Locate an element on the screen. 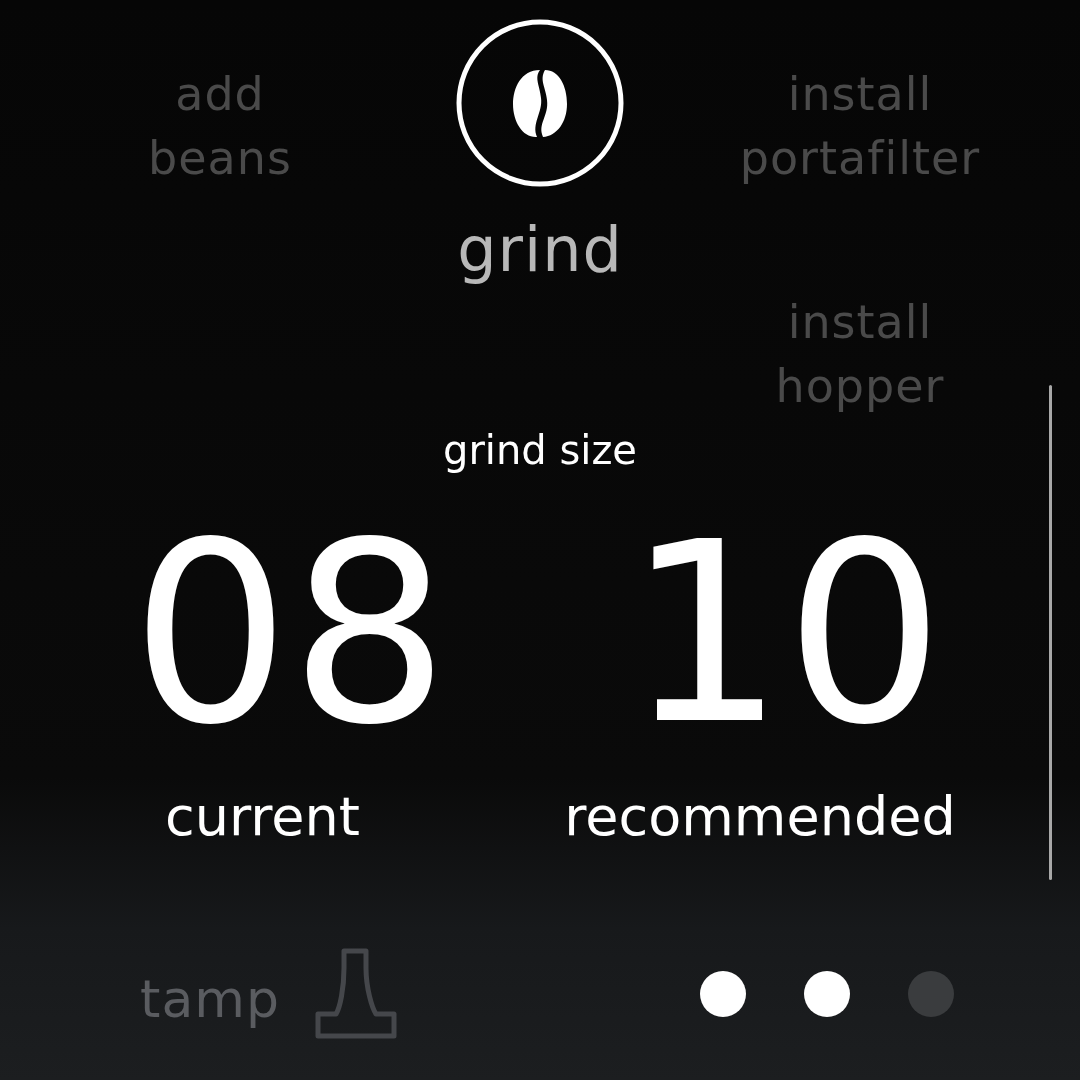 The image size is (1080, 1080). step-label: install portafilter is located at coordinates (860, 126).